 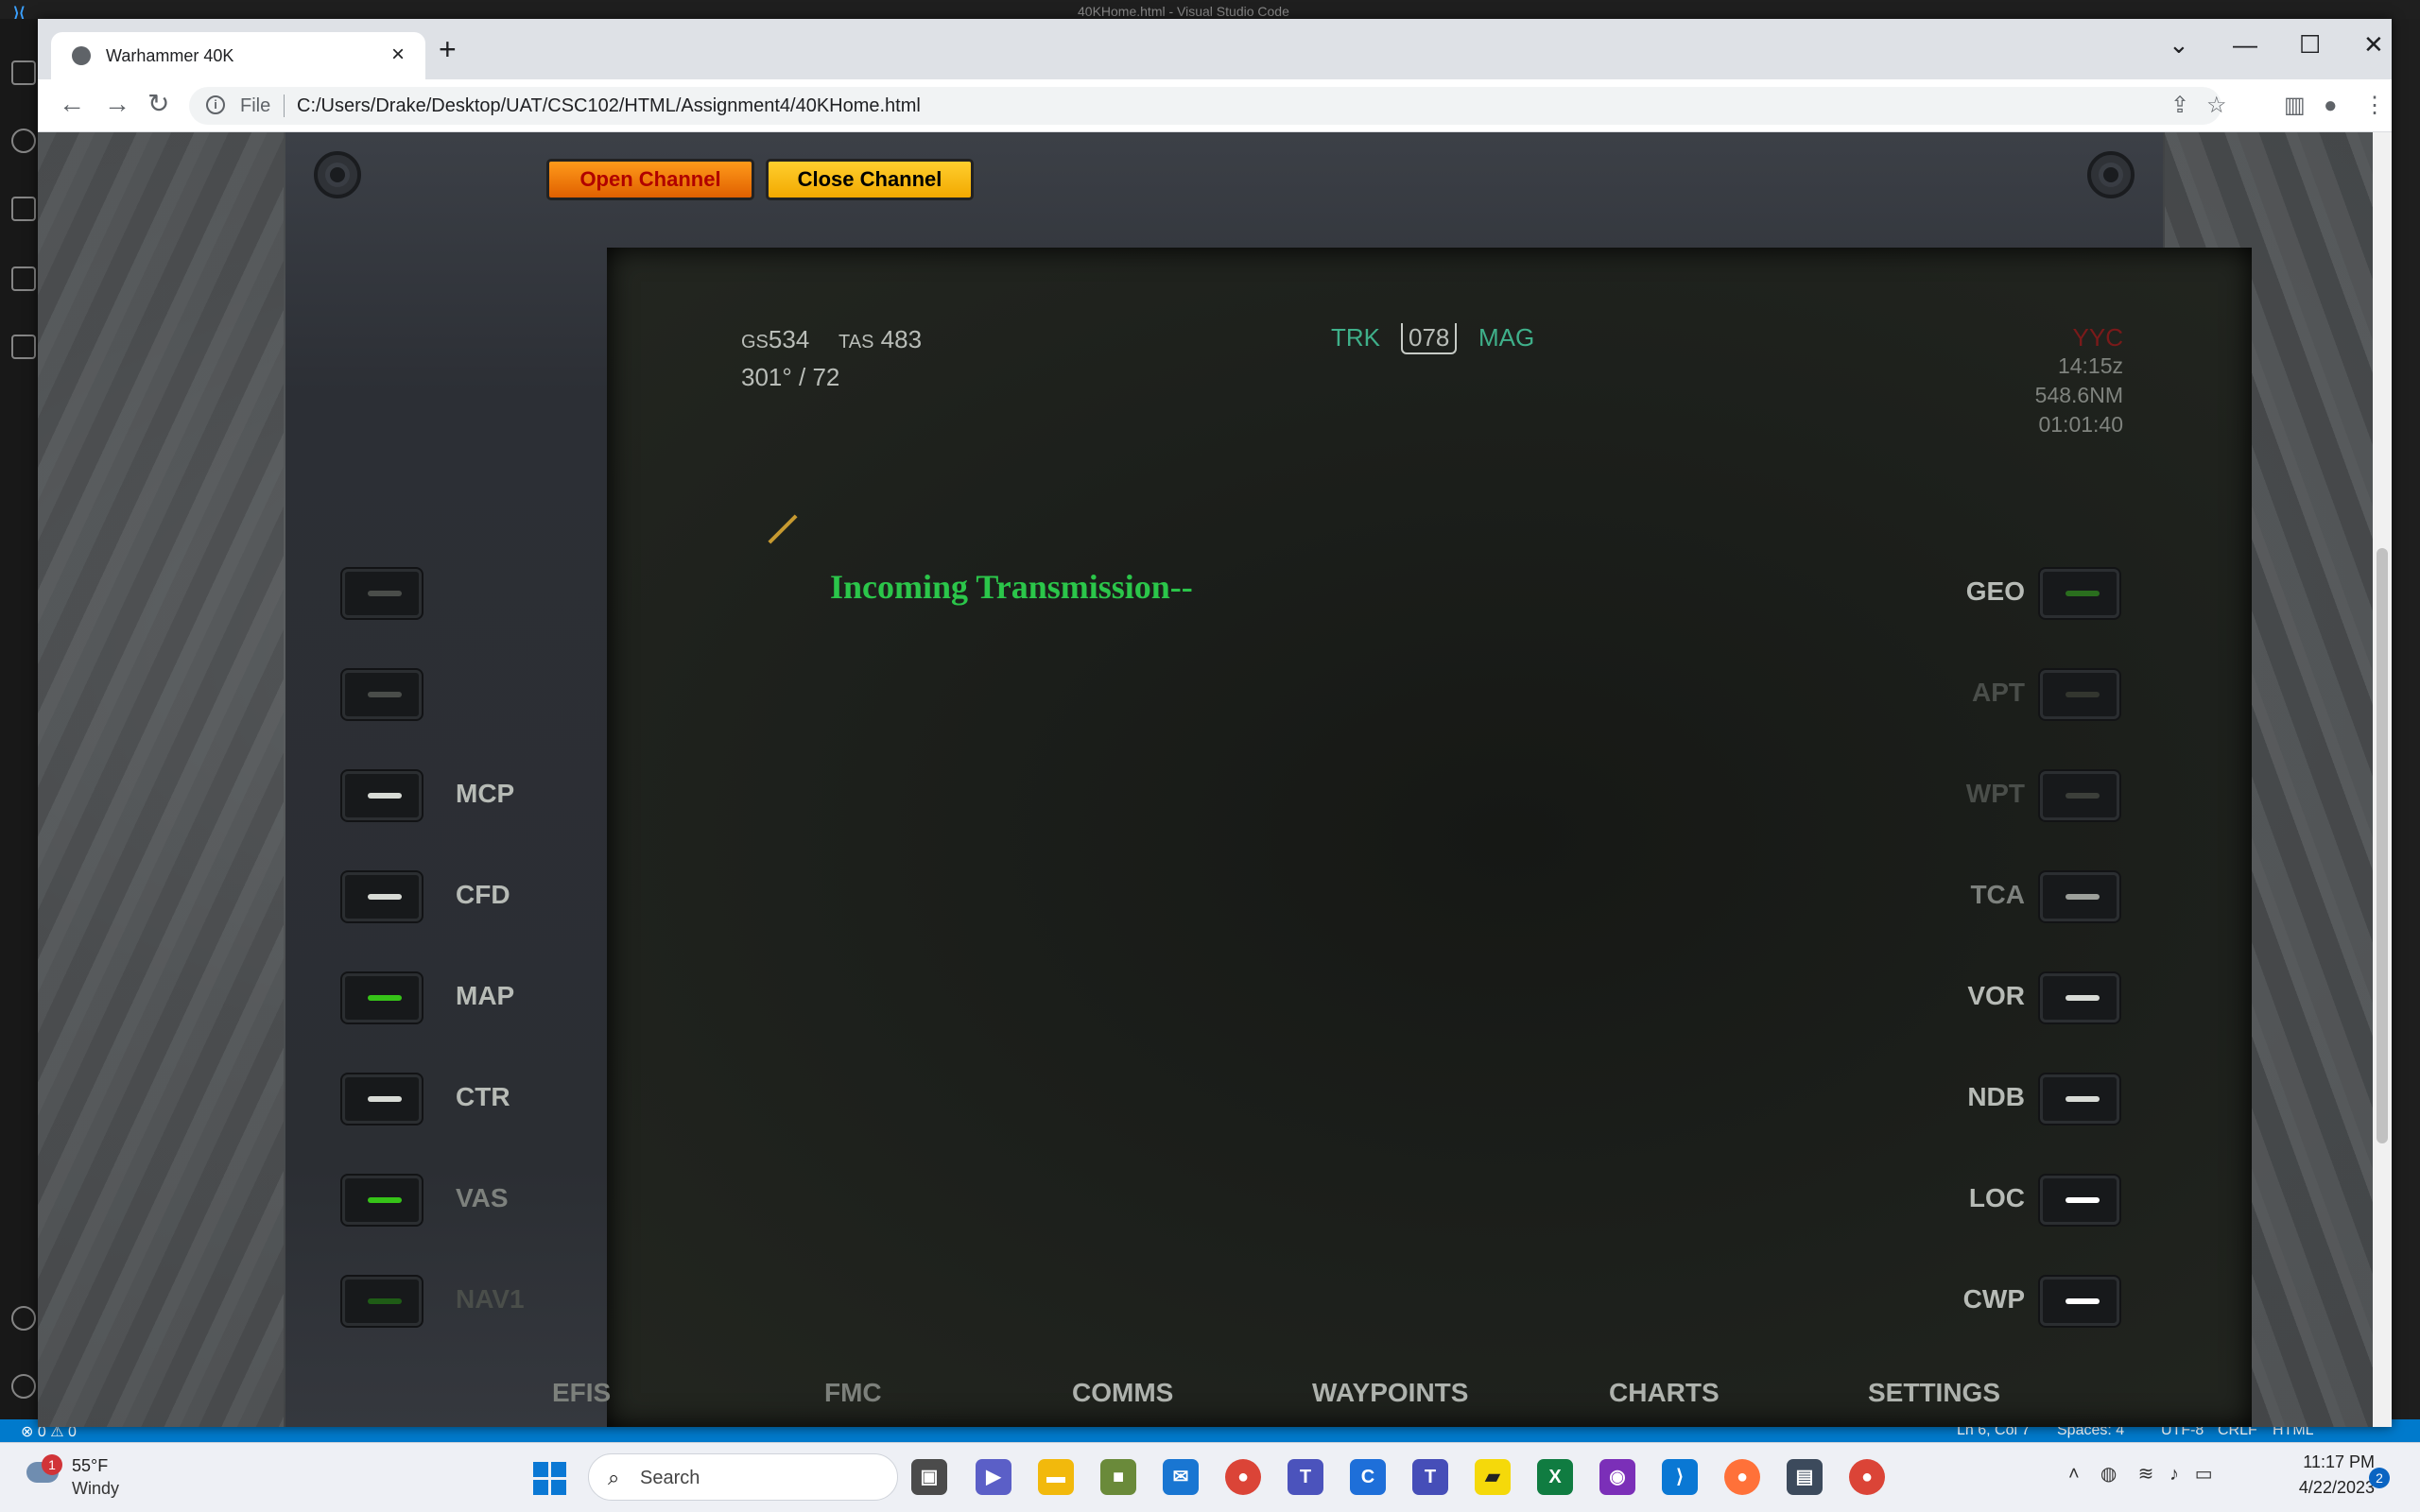 What do you see at coordinates (881, 339) in the screenshot?
I see `true-airspeed: TAS 483` at bounding box center [881, 339].